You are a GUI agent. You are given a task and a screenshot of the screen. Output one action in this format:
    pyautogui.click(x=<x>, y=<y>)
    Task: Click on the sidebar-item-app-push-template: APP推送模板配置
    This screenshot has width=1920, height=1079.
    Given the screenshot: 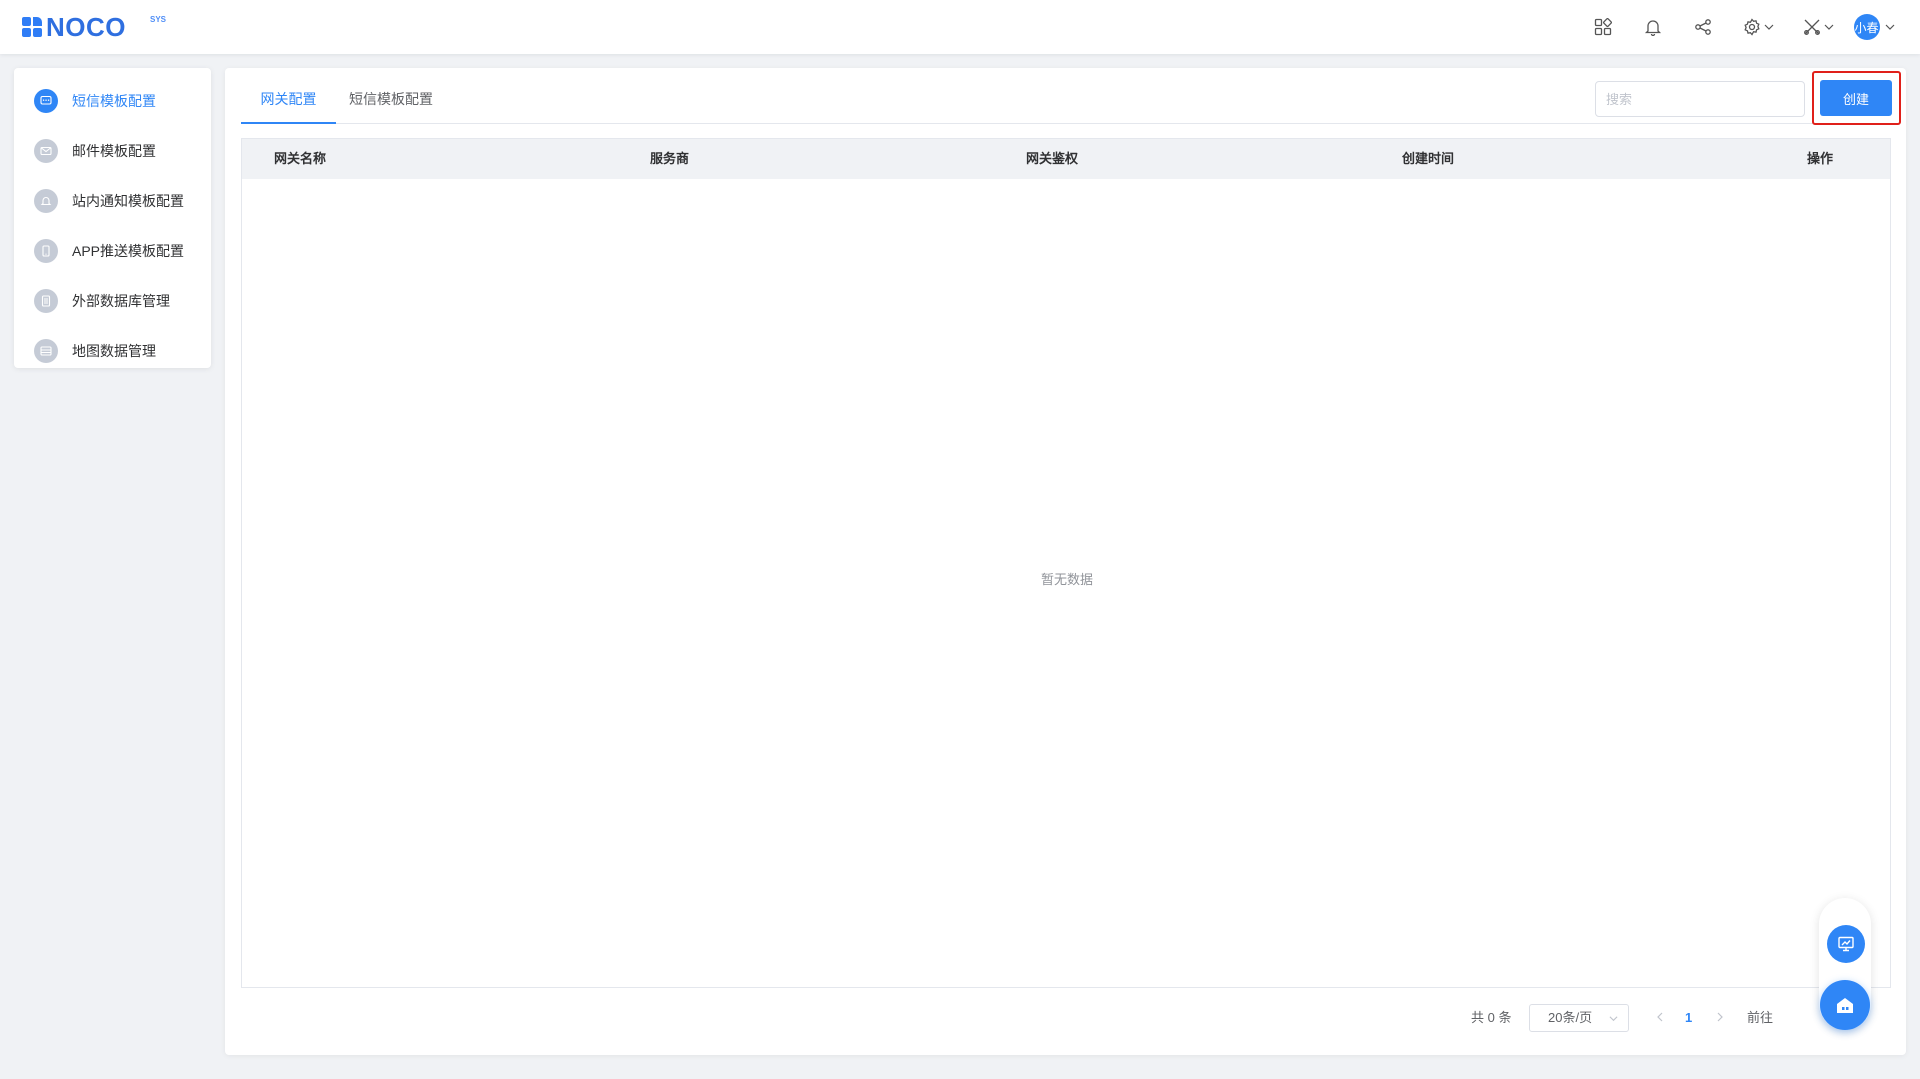 What is the action you would take?
    pyautogui.click(x=112, y=251)
    